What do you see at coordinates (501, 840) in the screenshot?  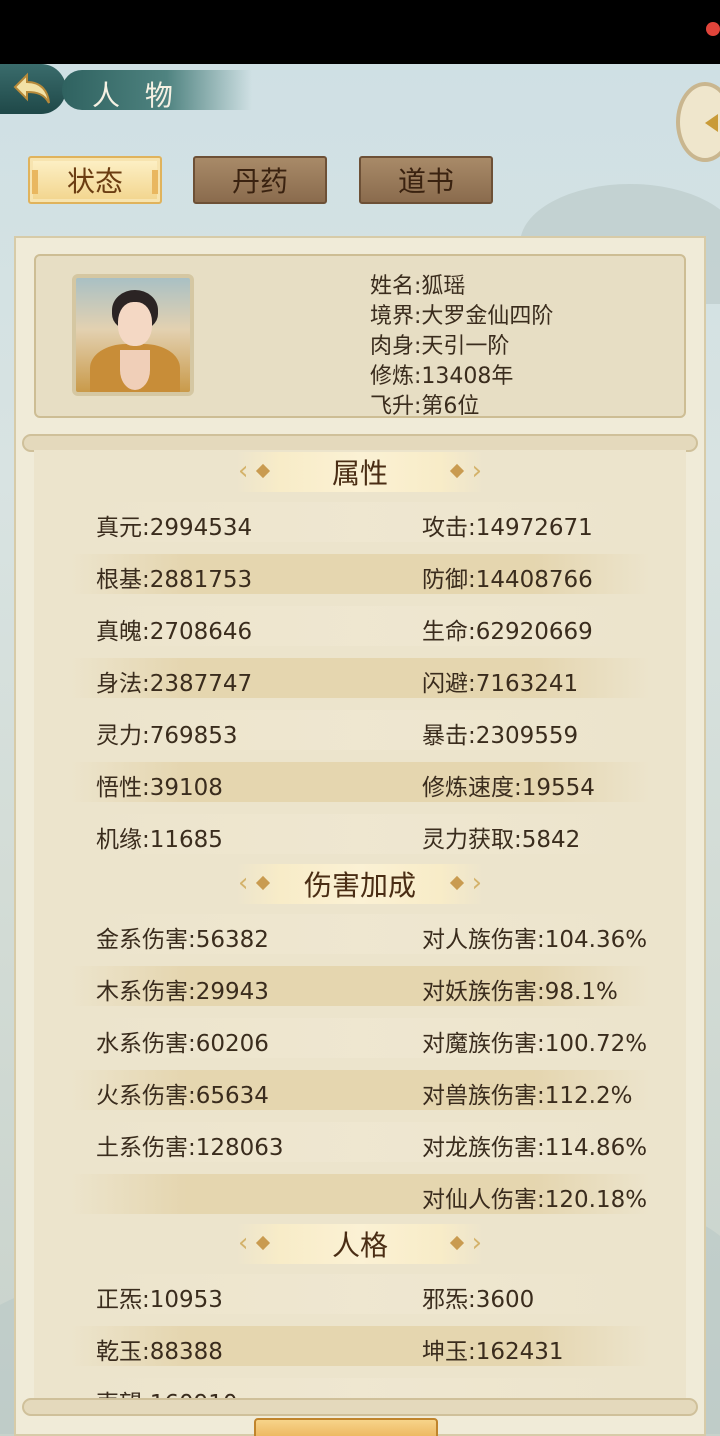 I see `stat-right: 灵力获取:5842` at bounding box center [501, 840].